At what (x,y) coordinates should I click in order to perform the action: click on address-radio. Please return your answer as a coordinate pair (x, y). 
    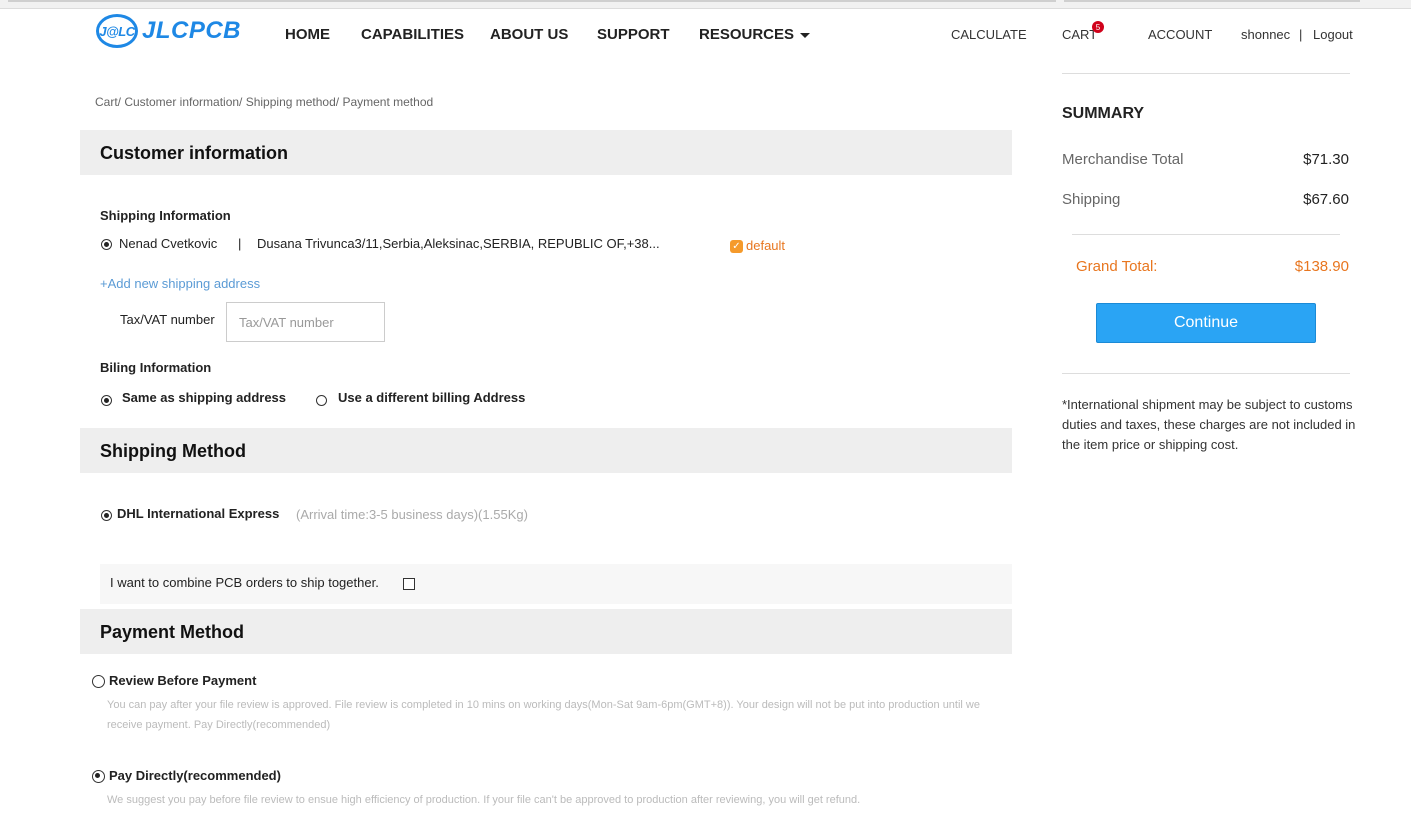
    Looking at the image, I should click on (106, 244).